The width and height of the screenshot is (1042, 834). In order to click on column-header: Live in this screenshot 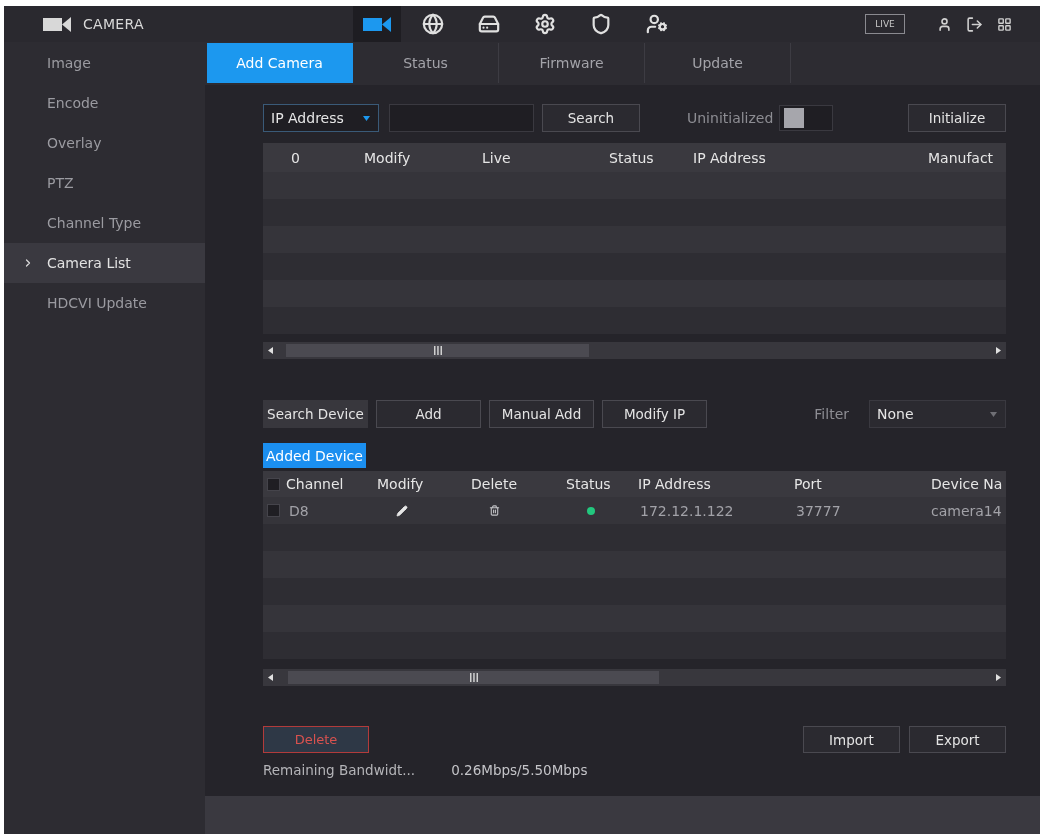, I will do `click(497, 157)`.